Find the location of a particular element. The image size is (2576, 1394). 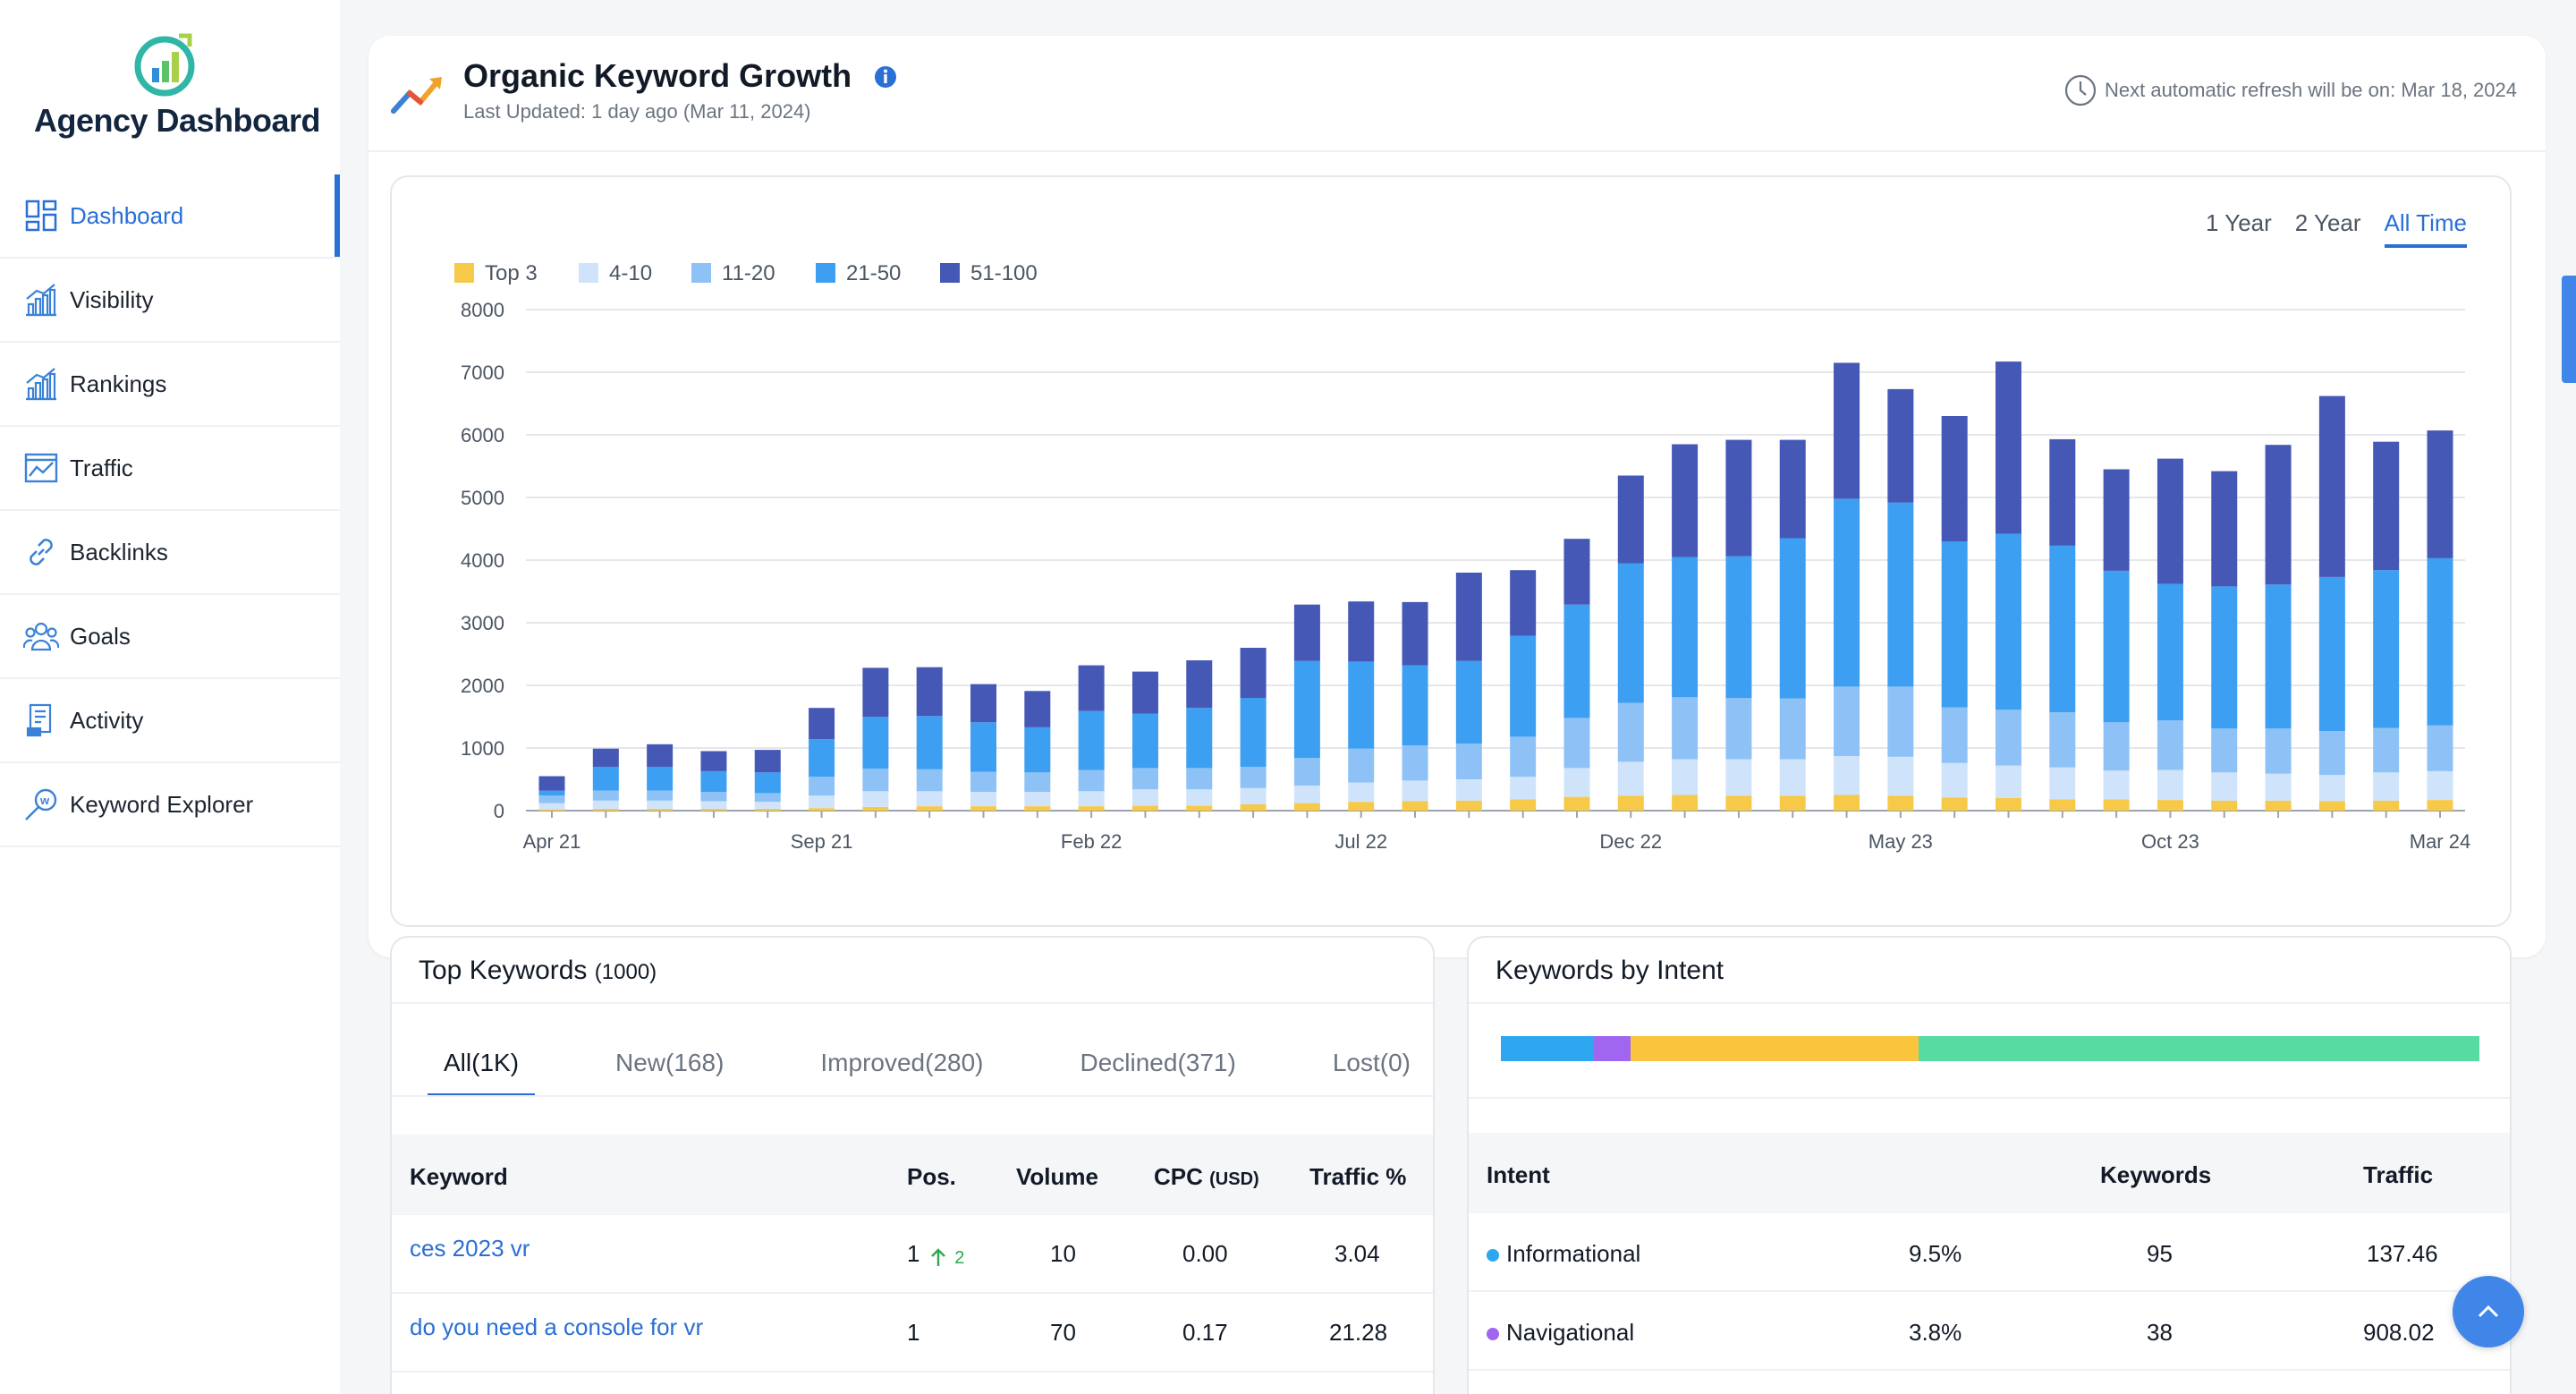

info-icon is located at coordinates (885, 76).